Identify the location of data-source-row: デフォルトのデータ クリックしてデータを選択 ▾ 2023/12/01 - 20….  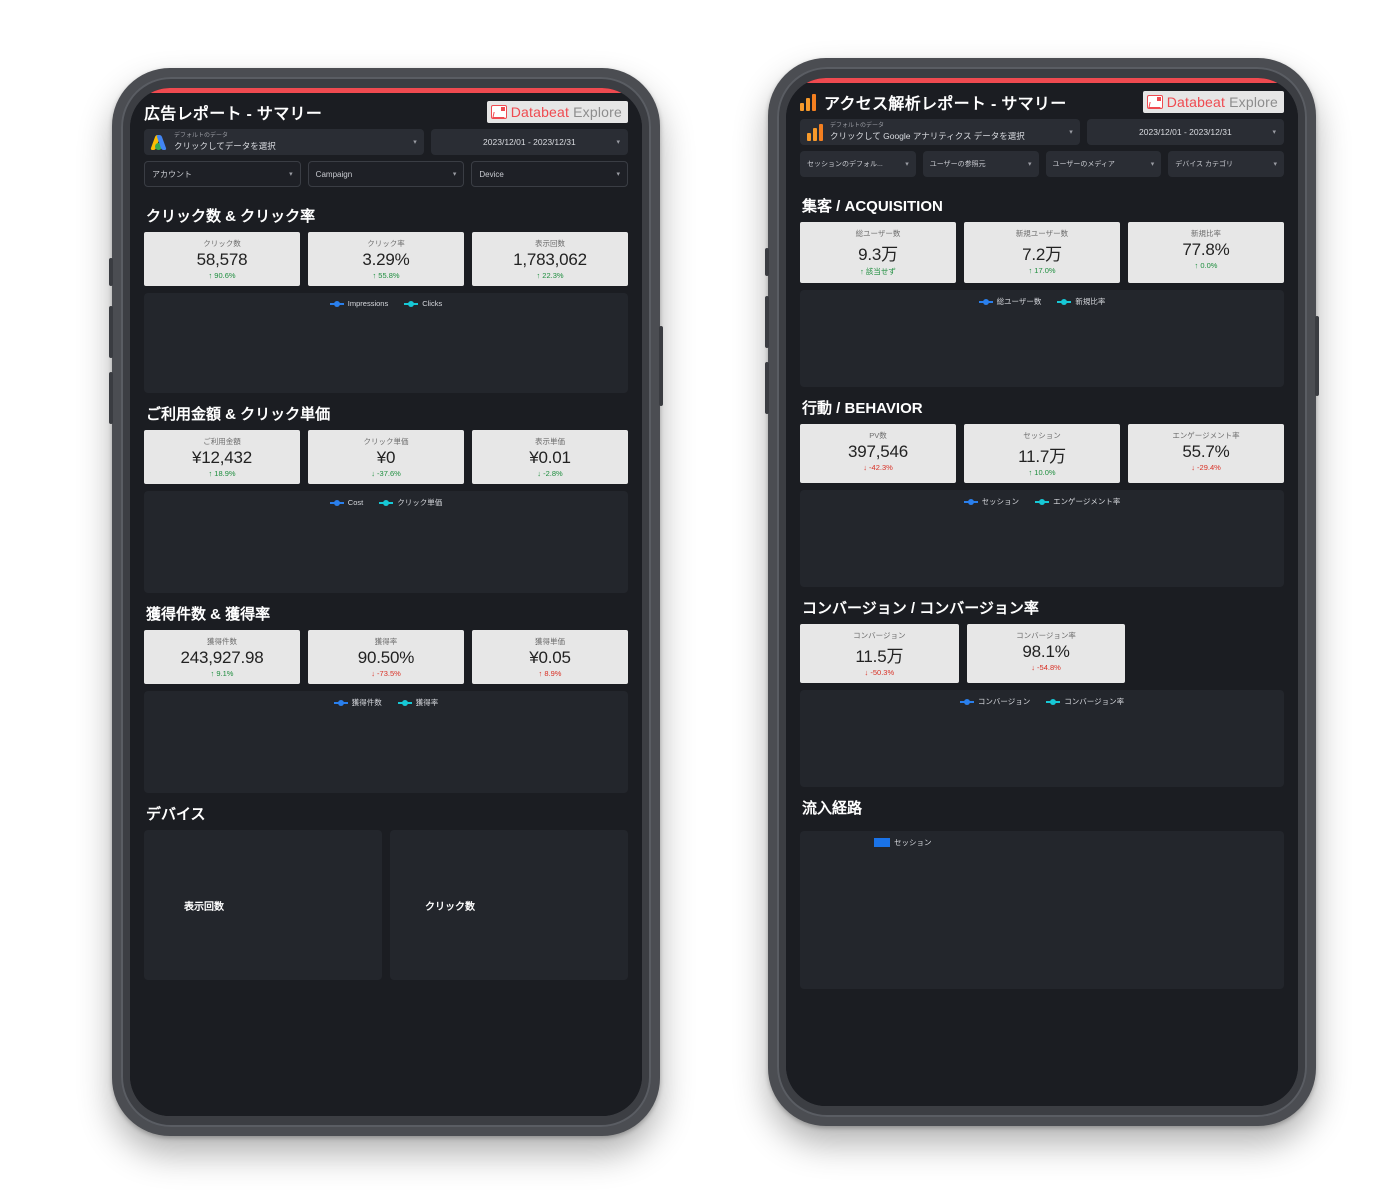
(386, 143).